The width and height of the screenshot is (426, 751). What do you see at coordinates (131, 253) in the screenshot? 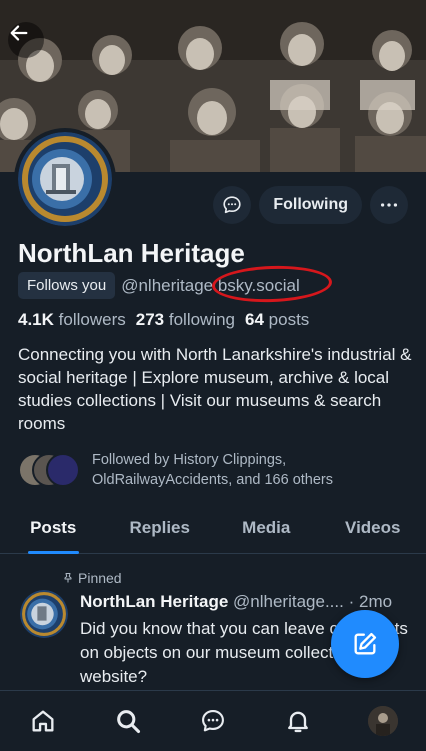
I see `display-name: NorthLan Heritage` at bounding box center [131, 253].